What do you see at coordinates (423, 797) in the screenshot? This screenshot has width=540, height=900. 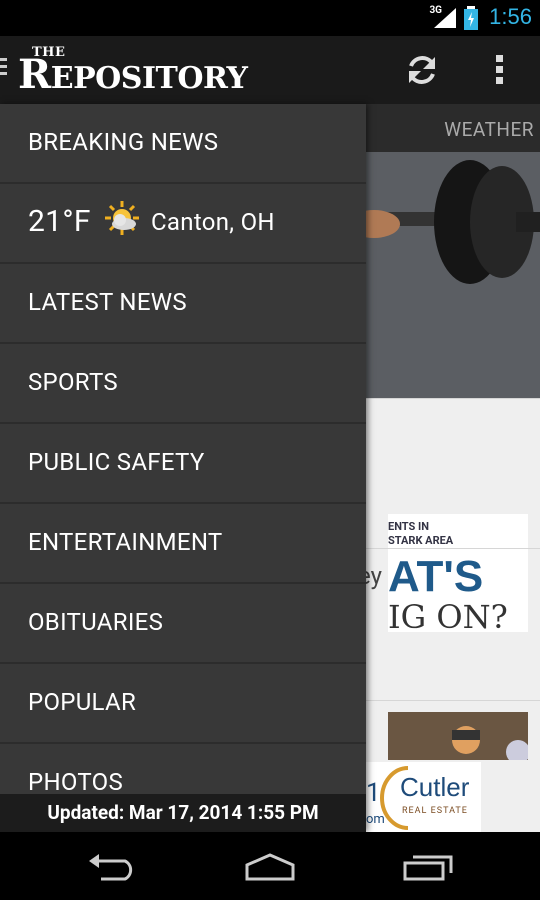 I see `advertisement: 1 Cutler REAL ESTATE om` at bounding box center [423, 797].